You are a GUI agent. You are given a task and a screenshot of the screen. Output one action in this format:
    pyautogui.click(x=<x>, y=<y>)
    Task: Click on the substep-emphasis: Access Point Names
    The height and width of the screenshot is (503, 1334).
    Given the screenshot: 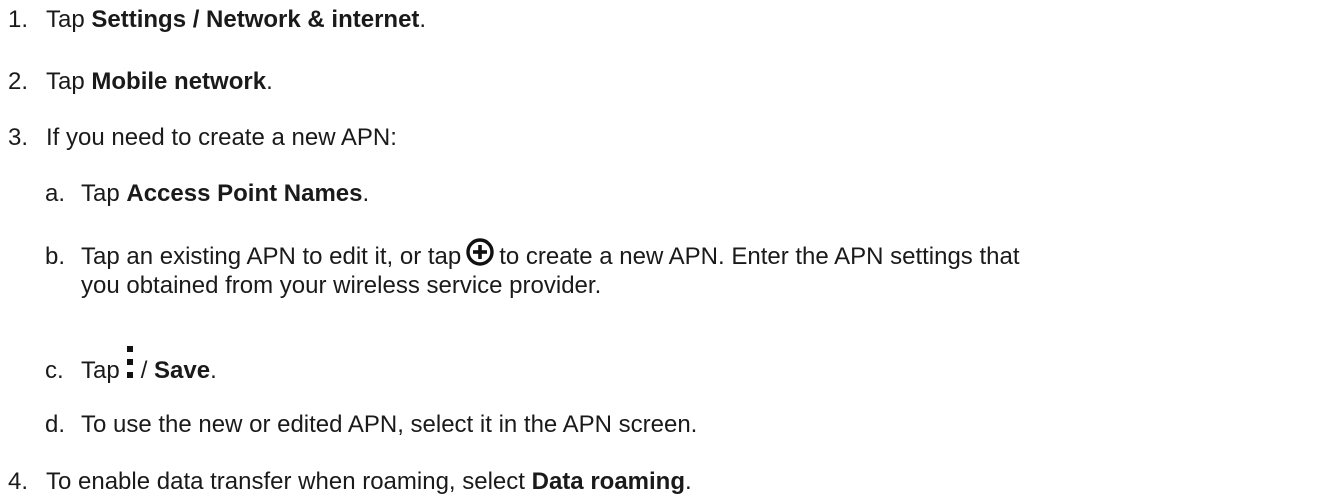 What is the action you would take?
    pyautogui.click(x=244, y=193)
    